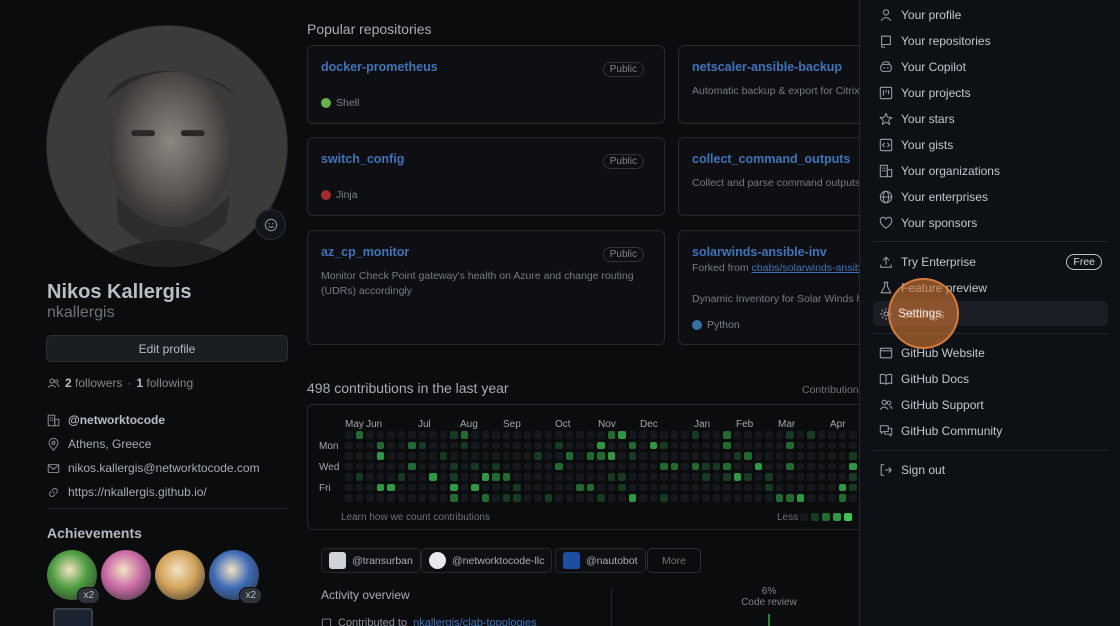  Describe the element at coordinates (830, 390) in the screenshot. I see `contribution-settings: Contribution` at that location.